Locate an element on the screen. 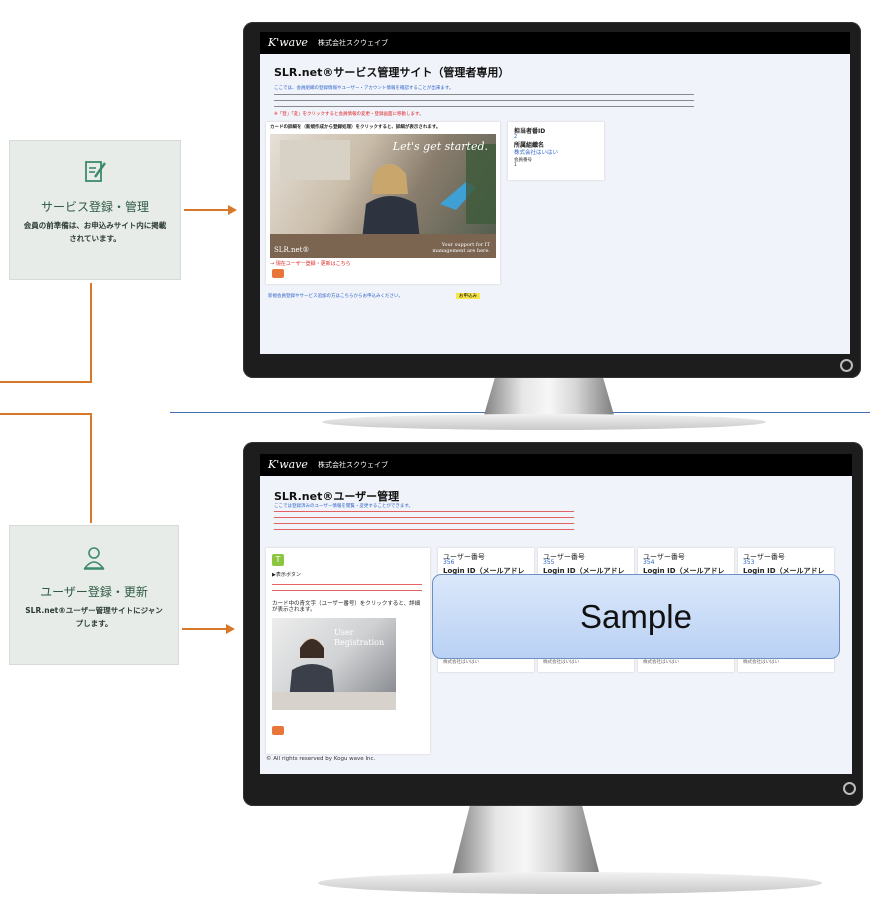 This screenshot has width=870, height=899. monitor-stand-neck is located at coordinates (526, 841).